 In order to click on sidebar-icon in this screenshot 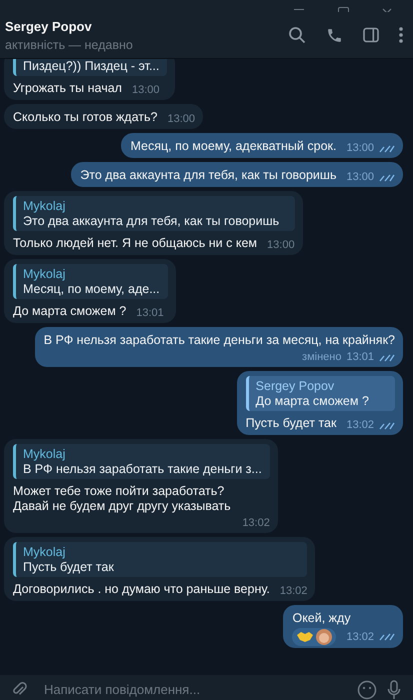, I will do `click(371, 35)`.